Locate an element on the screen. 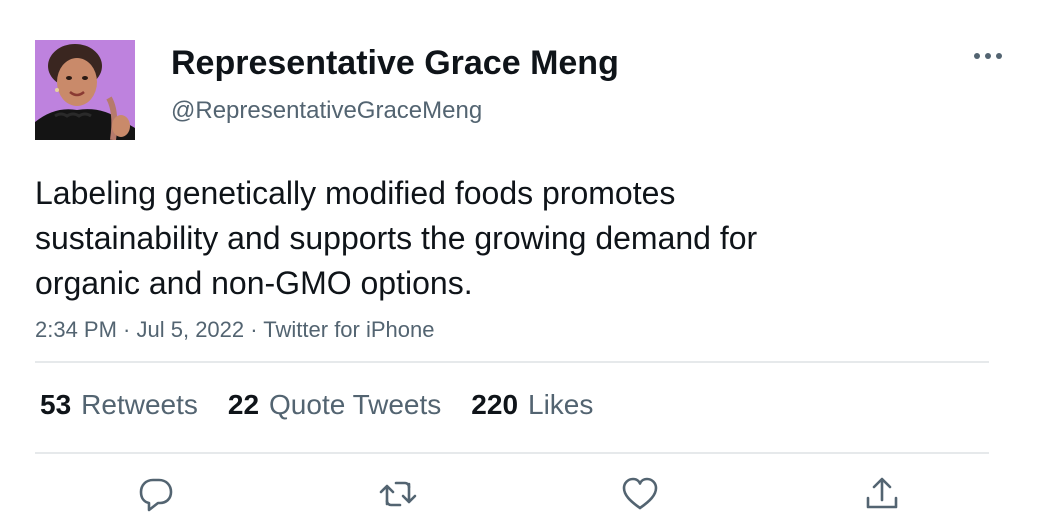 This screenshot has width=1050, height=525. reply-button is located at coordinates (156, 494).